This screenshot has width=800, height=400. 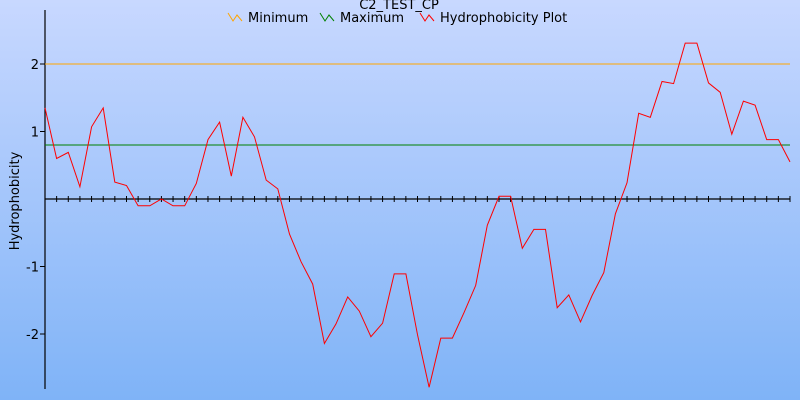 I want to click on legend-label: Minimum, so click(x=278, y=18).